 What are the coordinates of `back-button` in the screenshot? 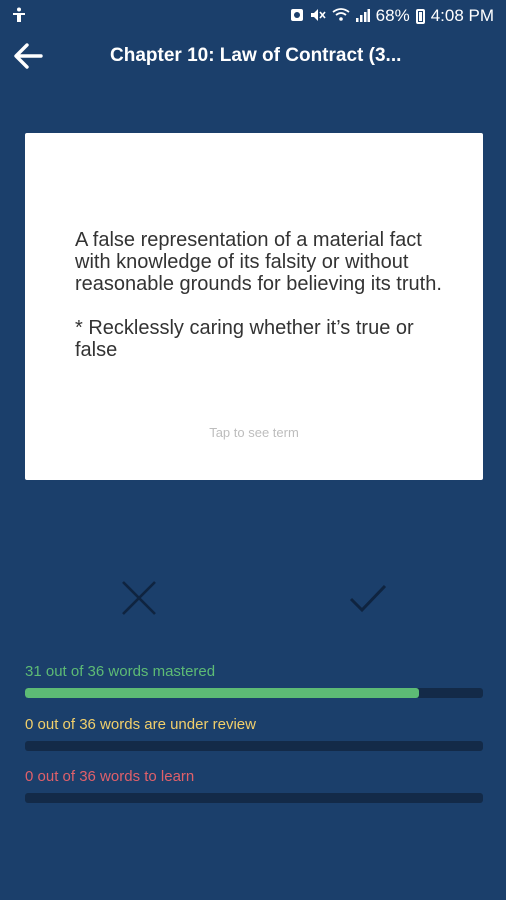 It's located at (28, 56).